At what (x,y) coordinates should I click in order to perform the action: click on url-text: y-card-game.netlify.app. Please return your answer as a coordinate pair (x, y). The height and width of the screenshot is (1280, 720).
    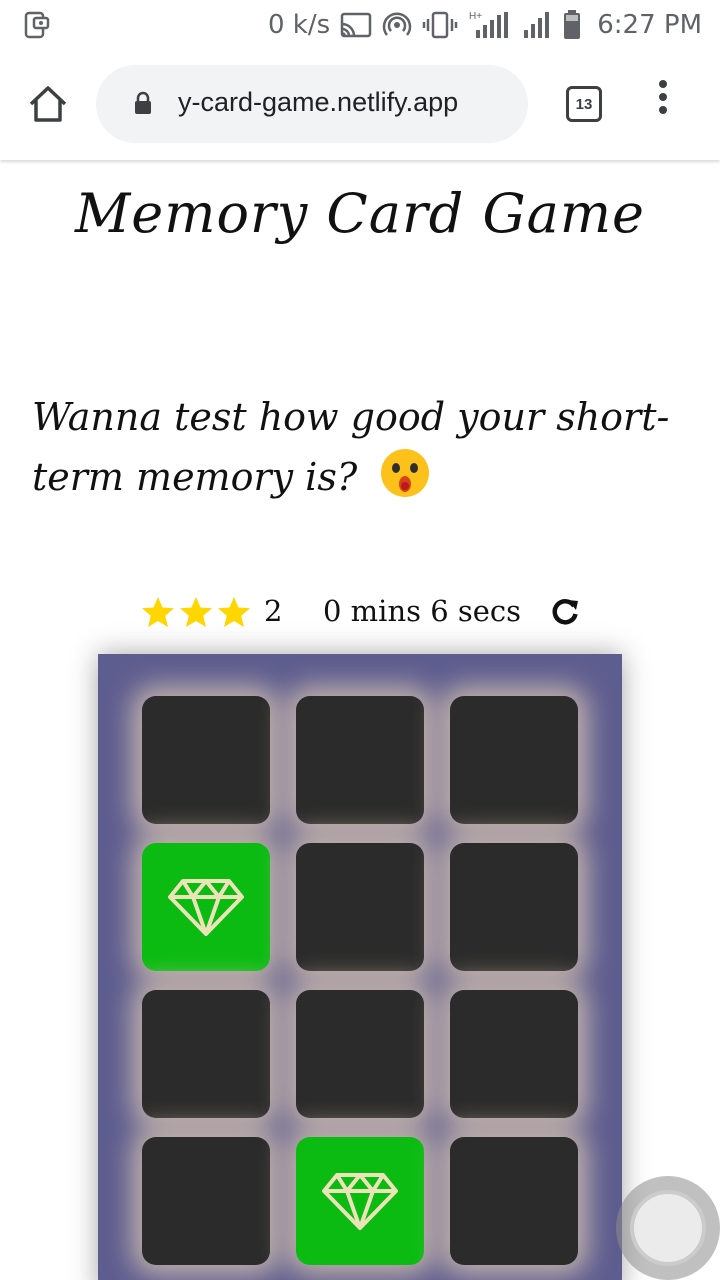
    Looking at the image, I should click on (318, 102).